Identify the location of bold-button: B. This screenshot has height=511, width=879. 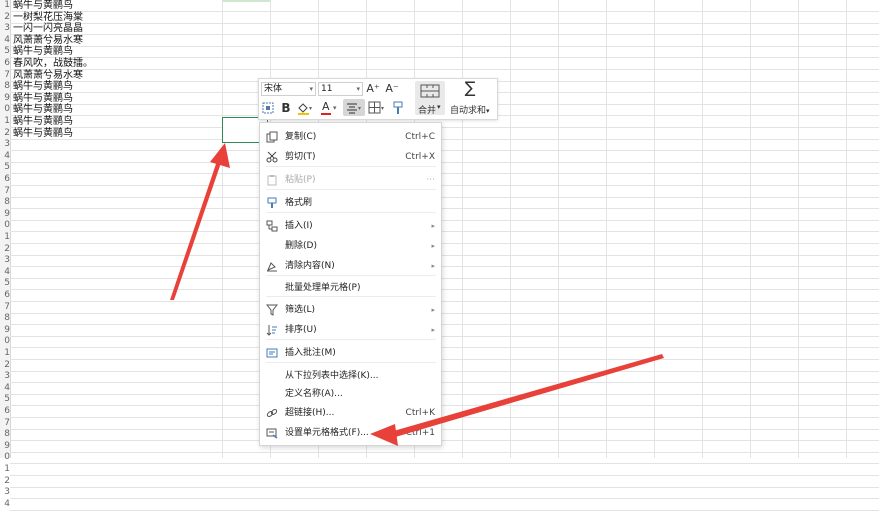
(286, 108).